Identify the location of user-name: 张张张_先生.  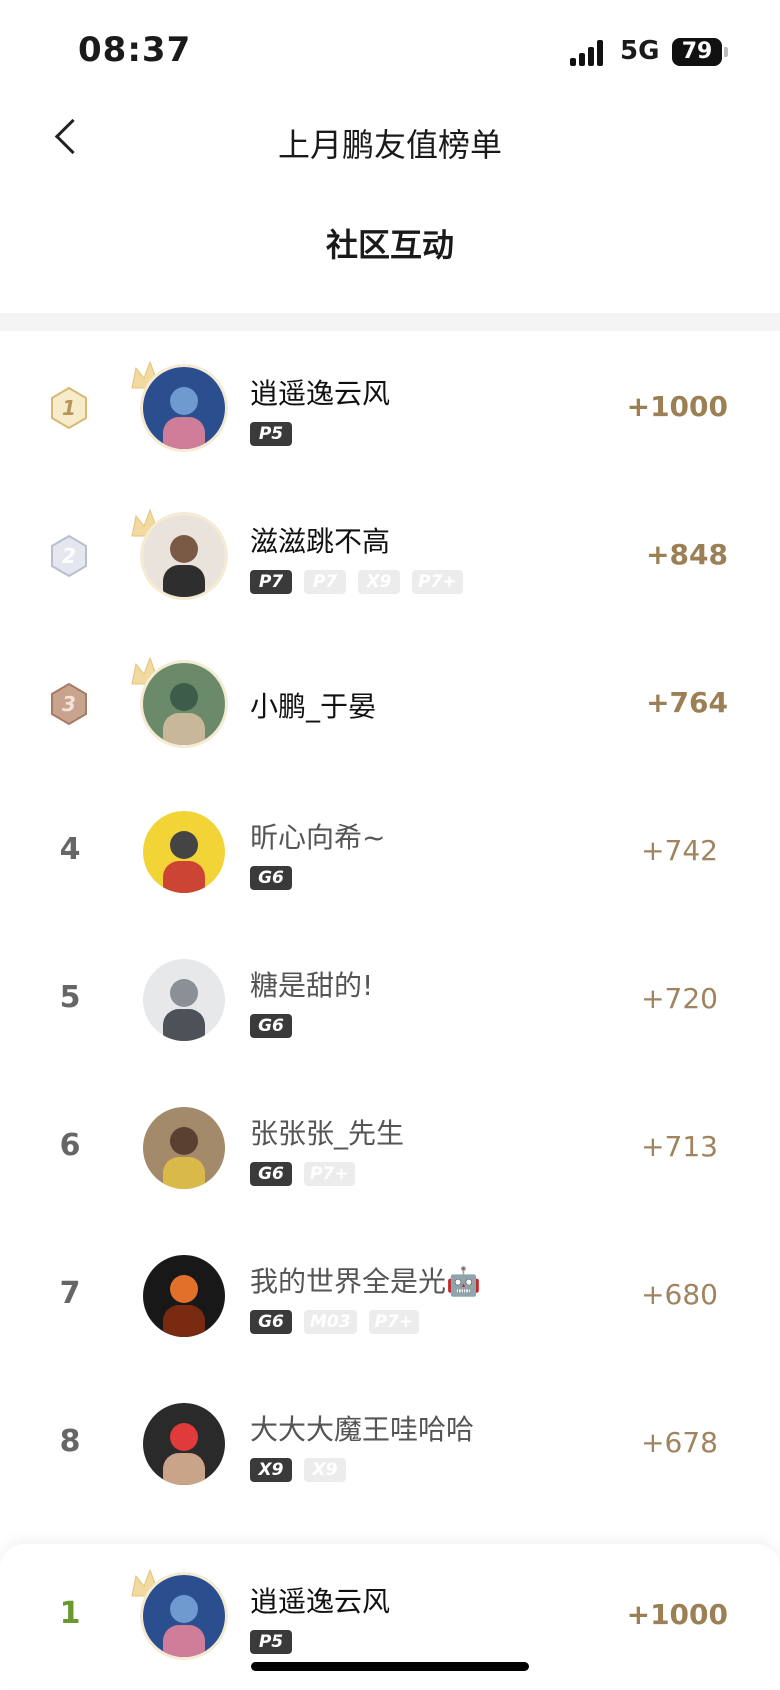
(327, 1132).